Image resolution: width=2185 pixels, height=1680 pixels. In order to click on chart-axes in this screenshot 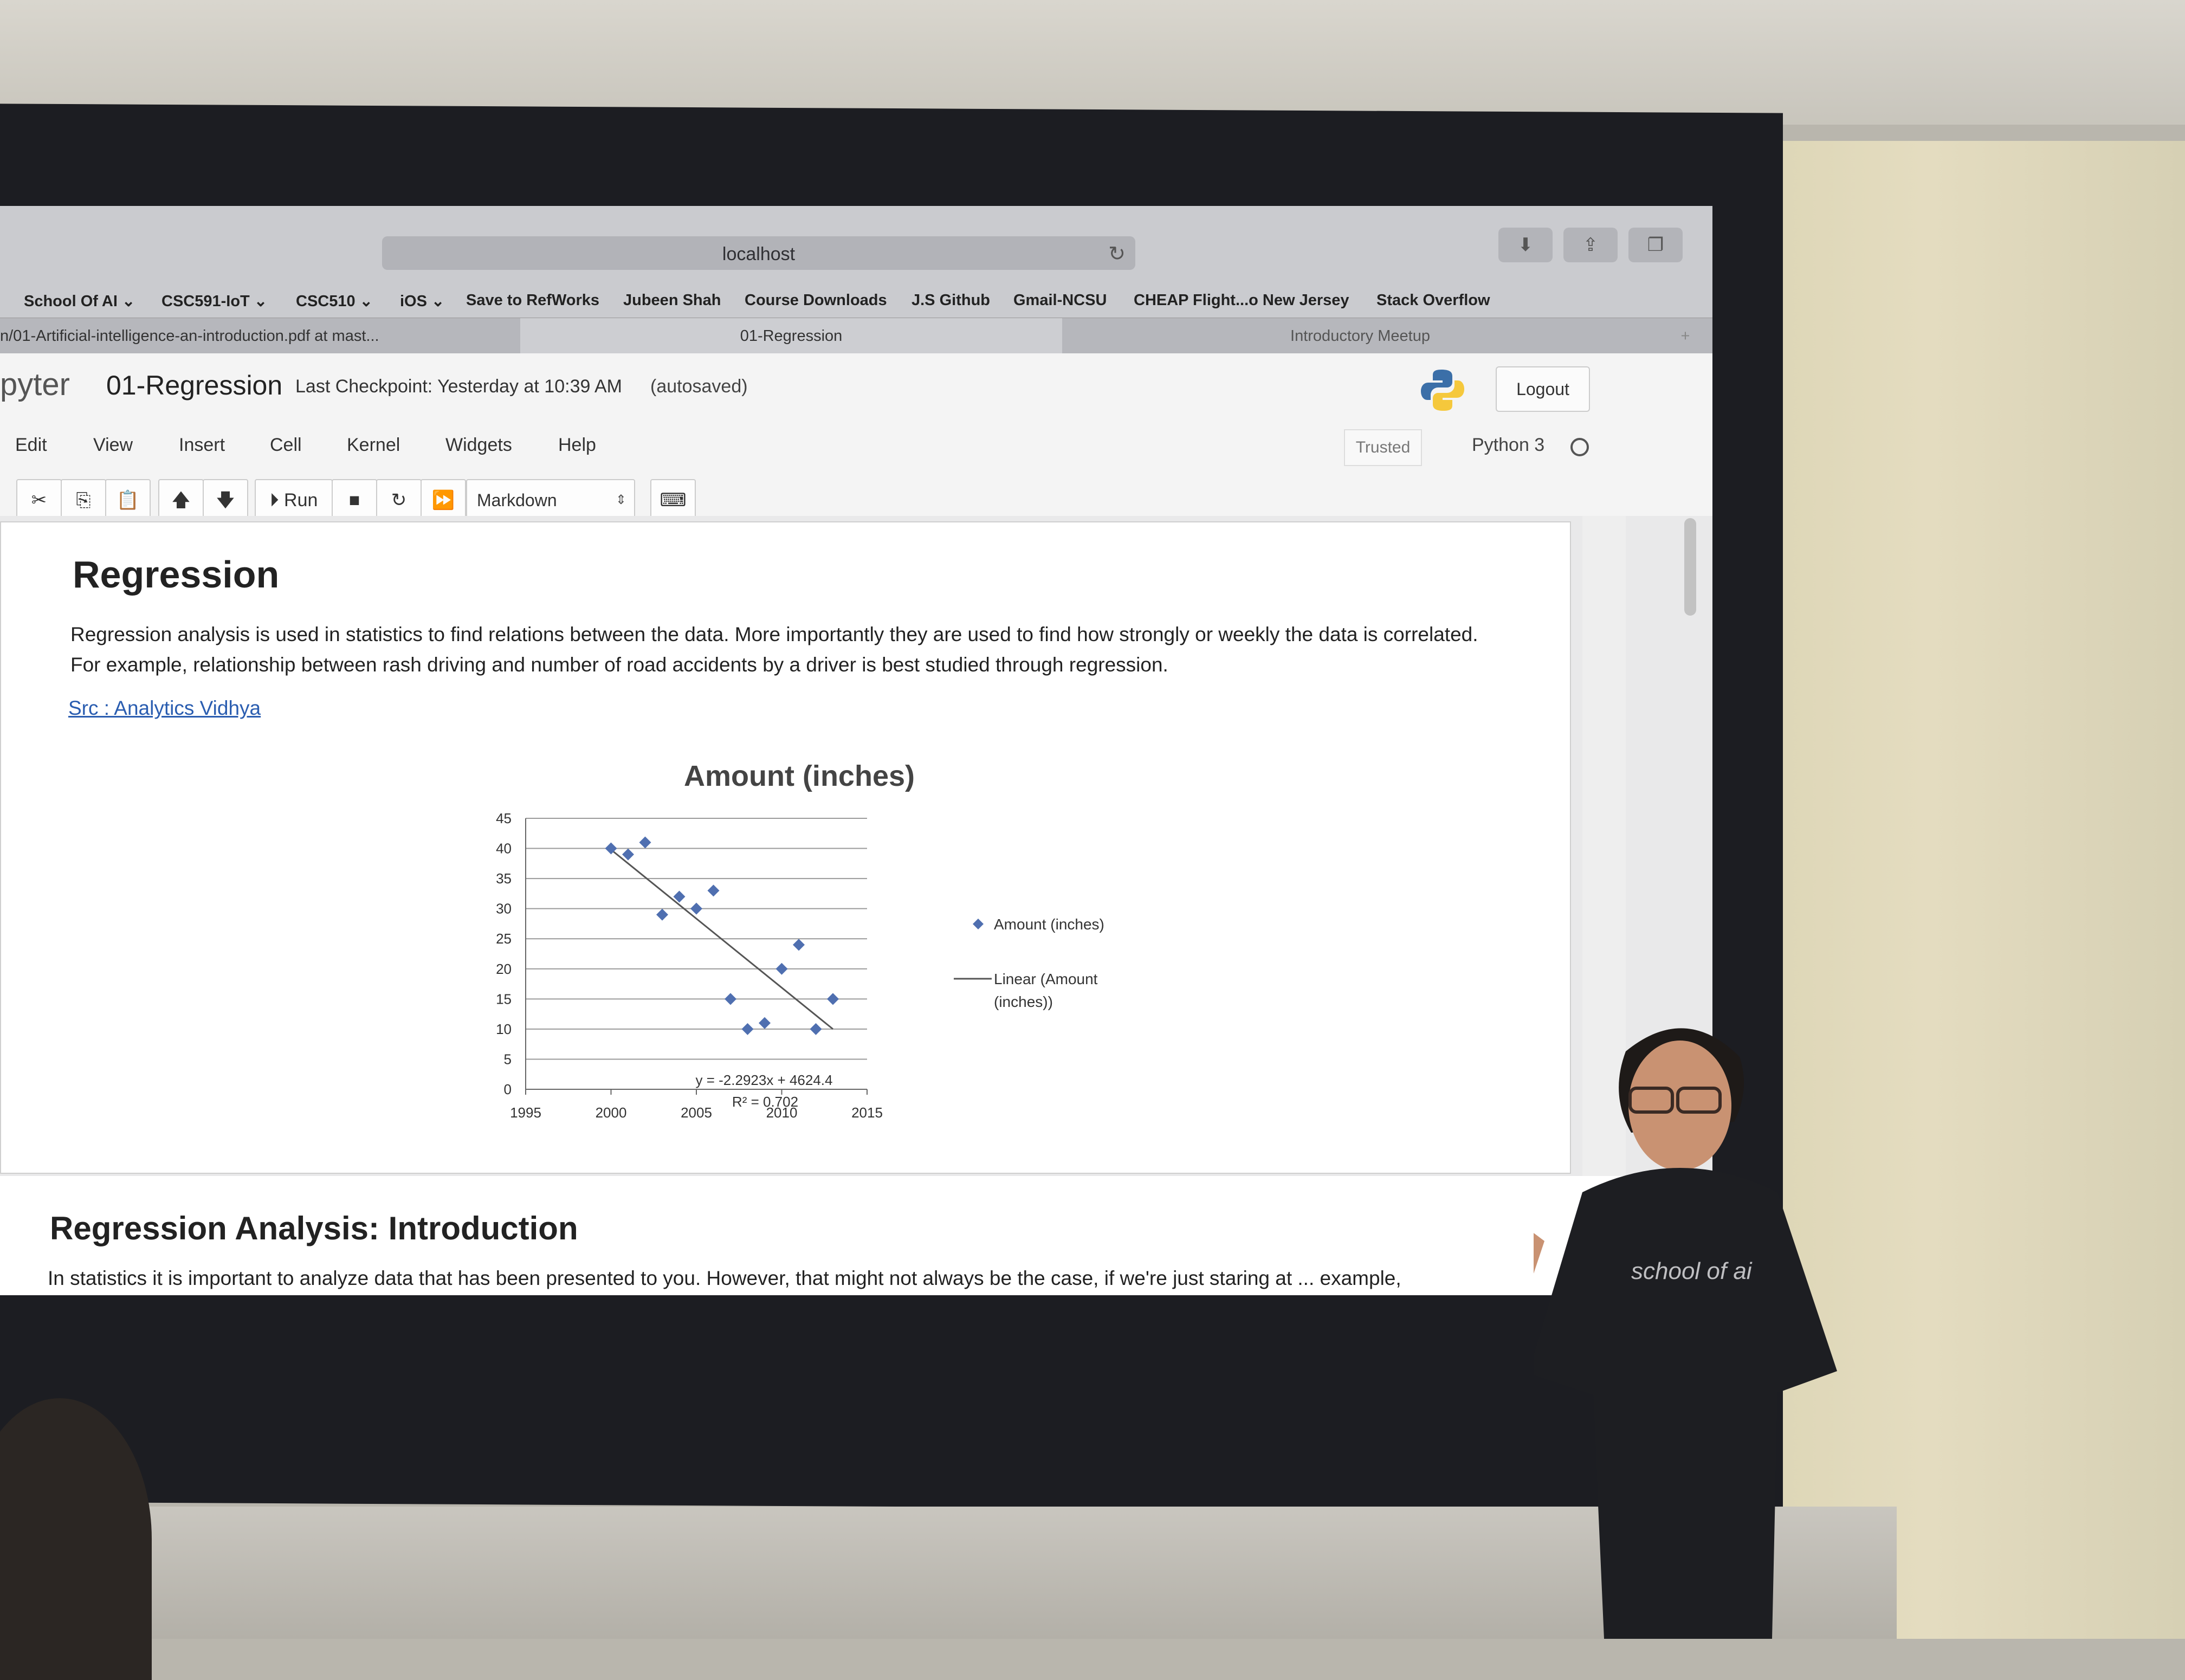, I will do `click(696, 954)`.